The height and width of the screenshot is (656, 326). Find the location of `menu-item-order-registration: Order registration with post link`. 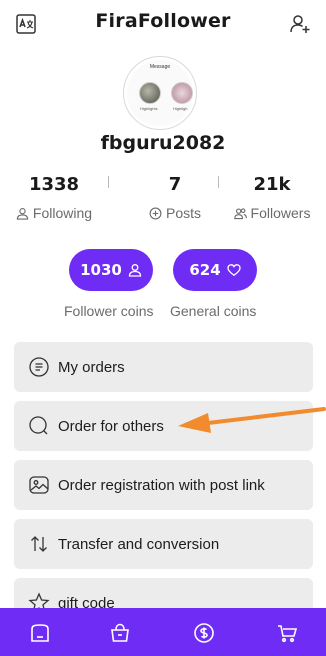

menu-item-order-registration: Order registration with post link is located at coordinates (163, 485).